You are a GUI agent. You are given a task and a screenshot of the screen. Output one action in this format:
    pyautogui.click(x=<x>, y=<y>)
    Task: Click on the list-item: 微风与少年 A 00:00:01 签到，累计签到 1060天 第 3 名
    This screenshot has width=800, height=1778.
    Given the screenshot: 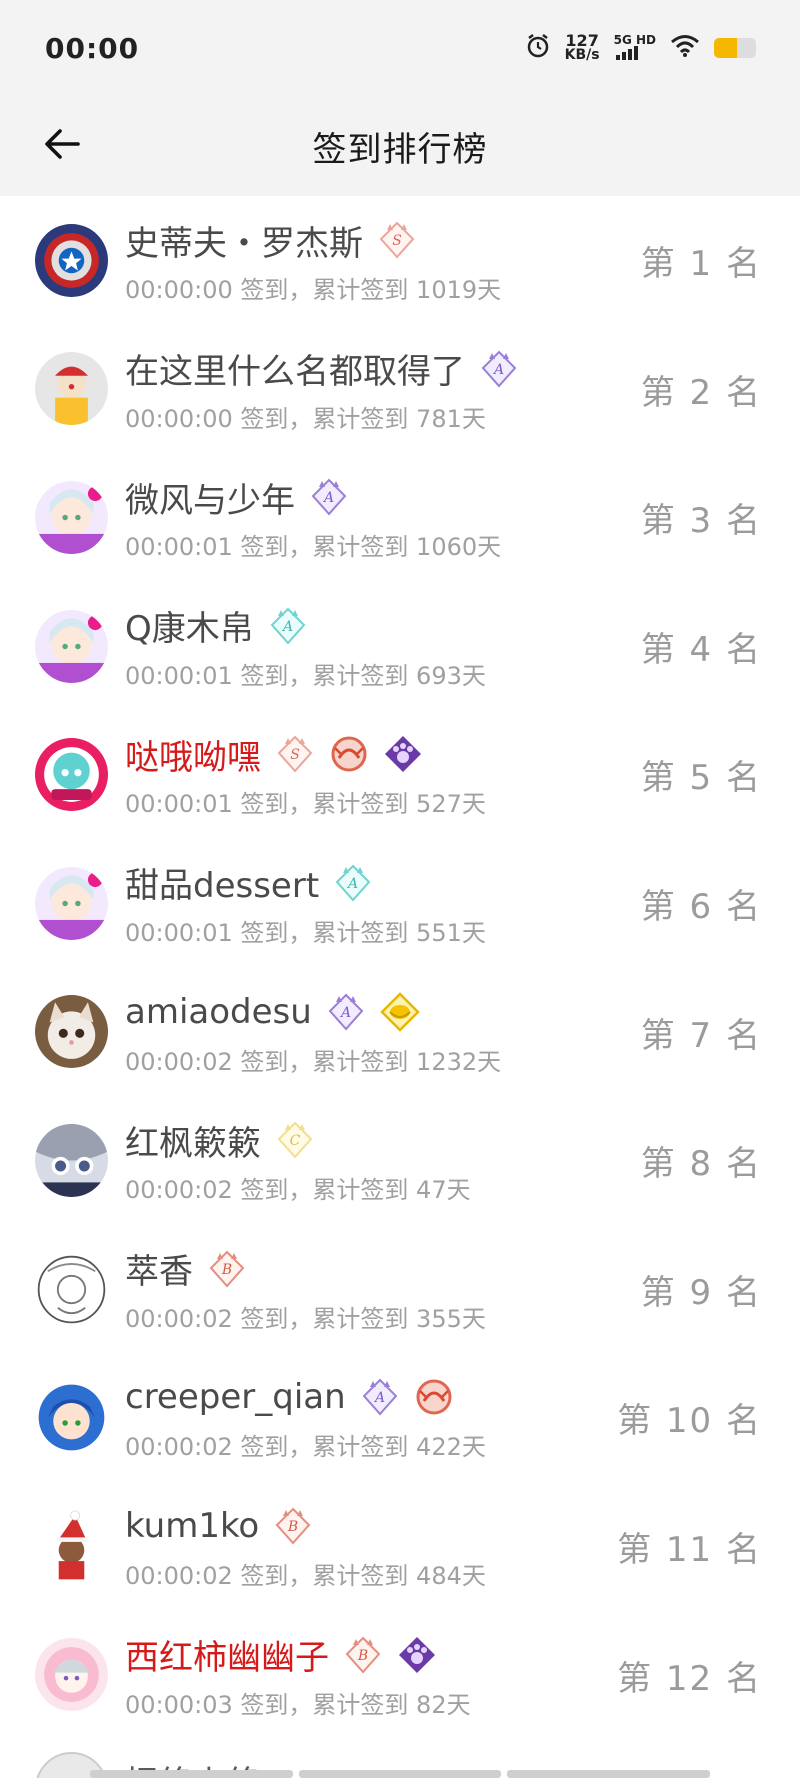 What is the action you would take?
    pyautogui.click(x=400, y=517)
    